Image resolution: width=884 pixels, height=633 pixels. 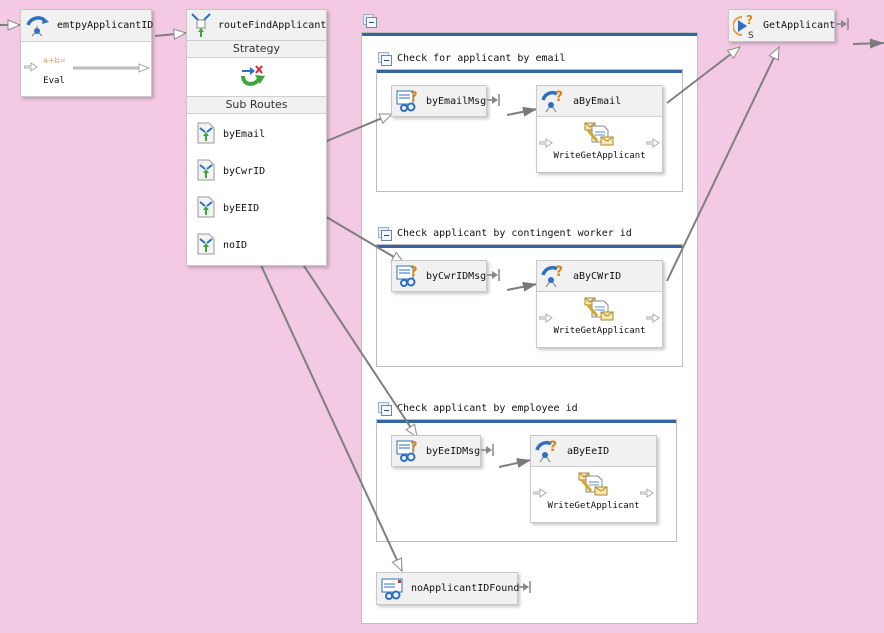 What do you see at coordinates (385, 59) in the screenshot?
I see `group-1-collapse-button` at bounding box center [385, 59].